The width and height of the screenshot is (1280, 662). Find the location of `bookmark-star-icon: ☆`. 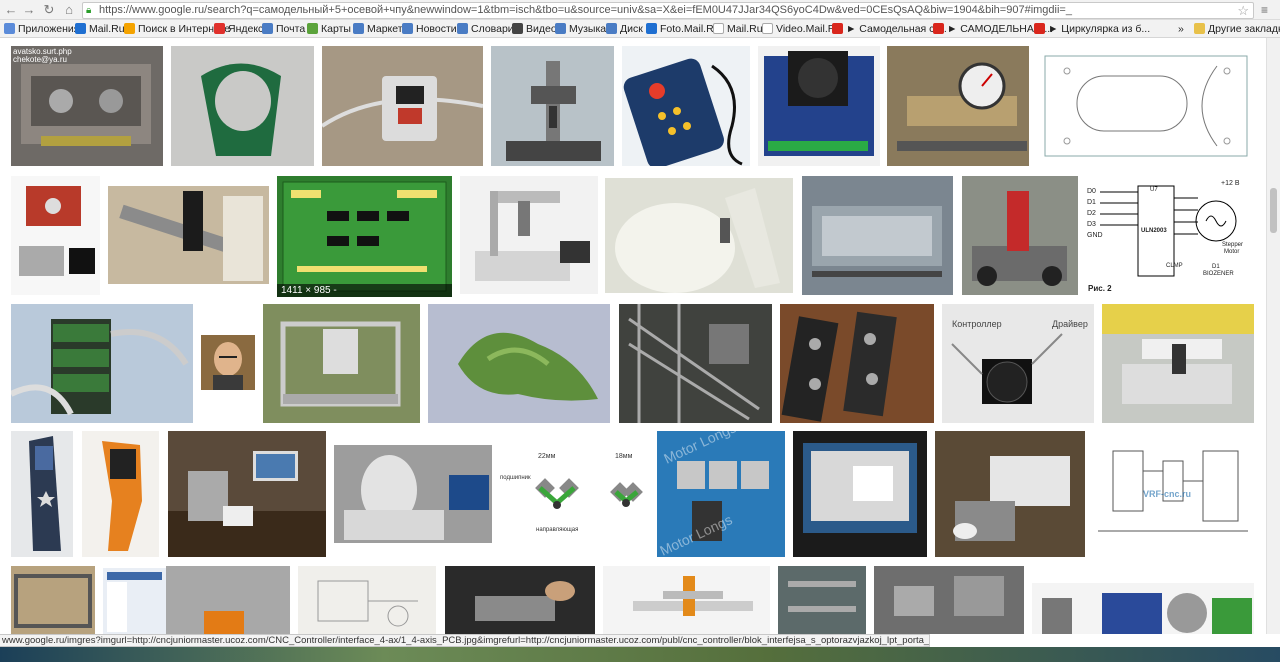

bookmark-star-icon: ☆ is located at coordinates (1243, 11).